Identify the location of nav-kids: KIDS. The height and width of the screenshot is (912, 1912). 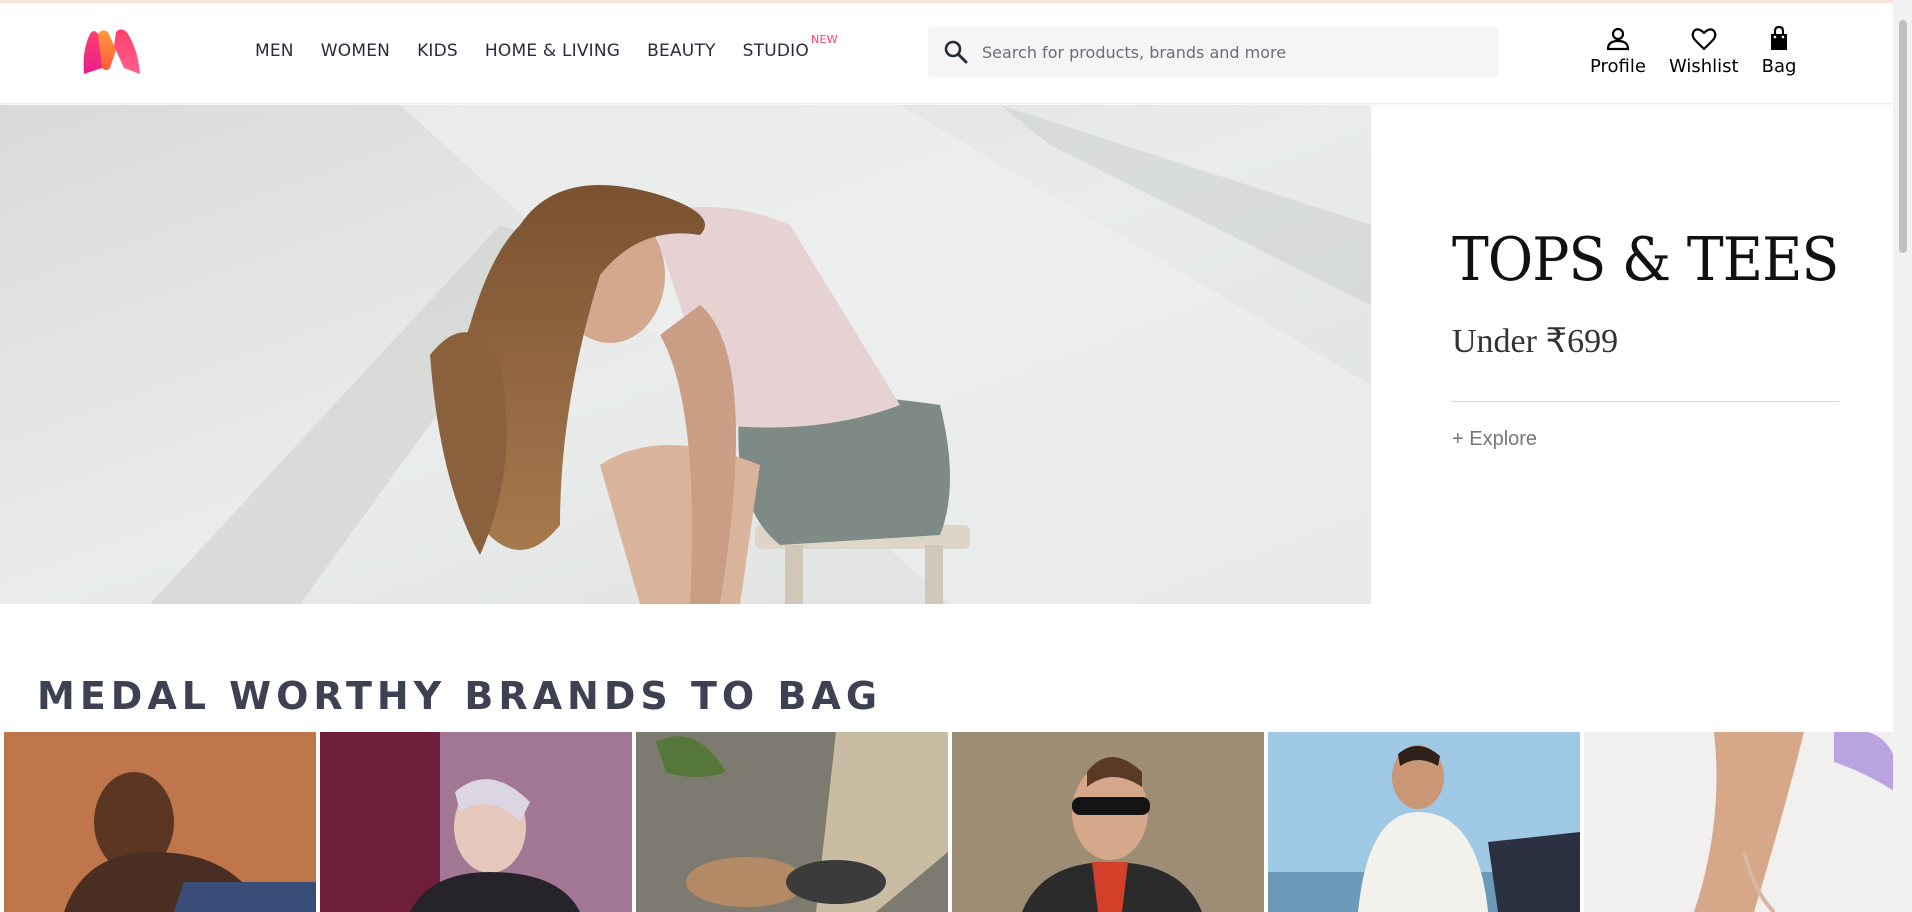
(437, 51).